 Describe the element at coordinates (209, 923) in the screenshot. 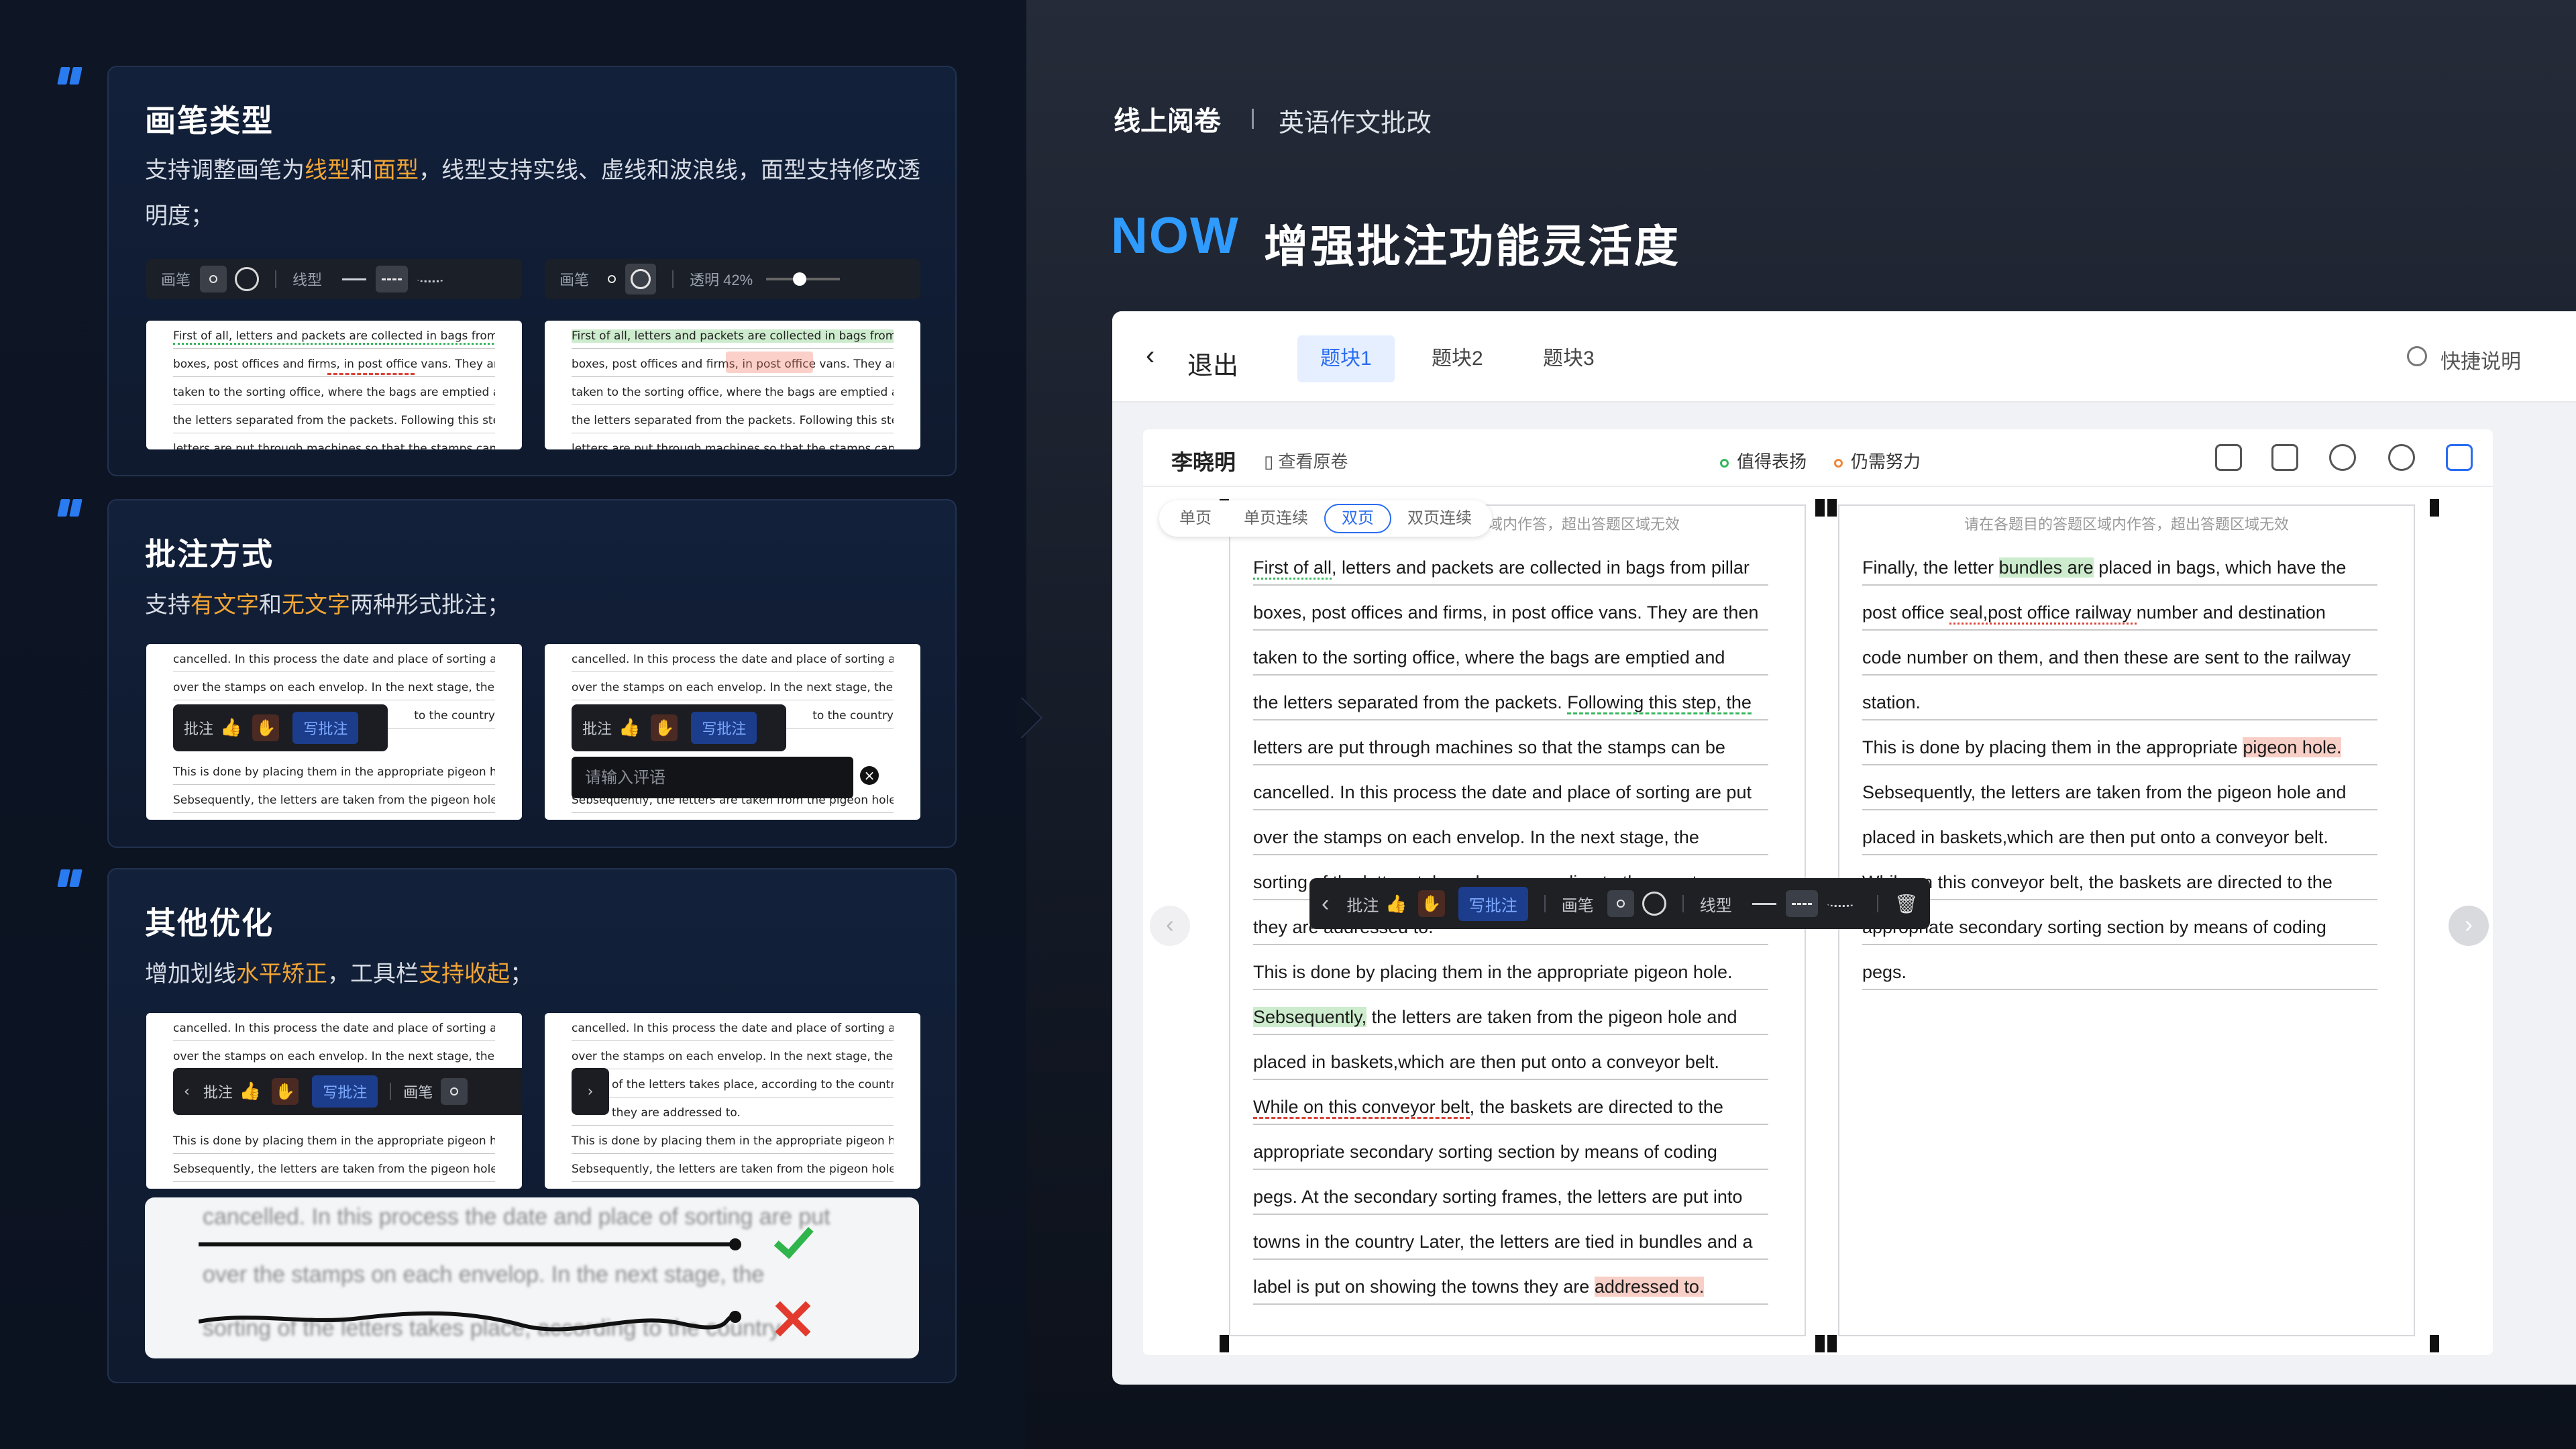

I see `card-title: 其他优化` at that location.